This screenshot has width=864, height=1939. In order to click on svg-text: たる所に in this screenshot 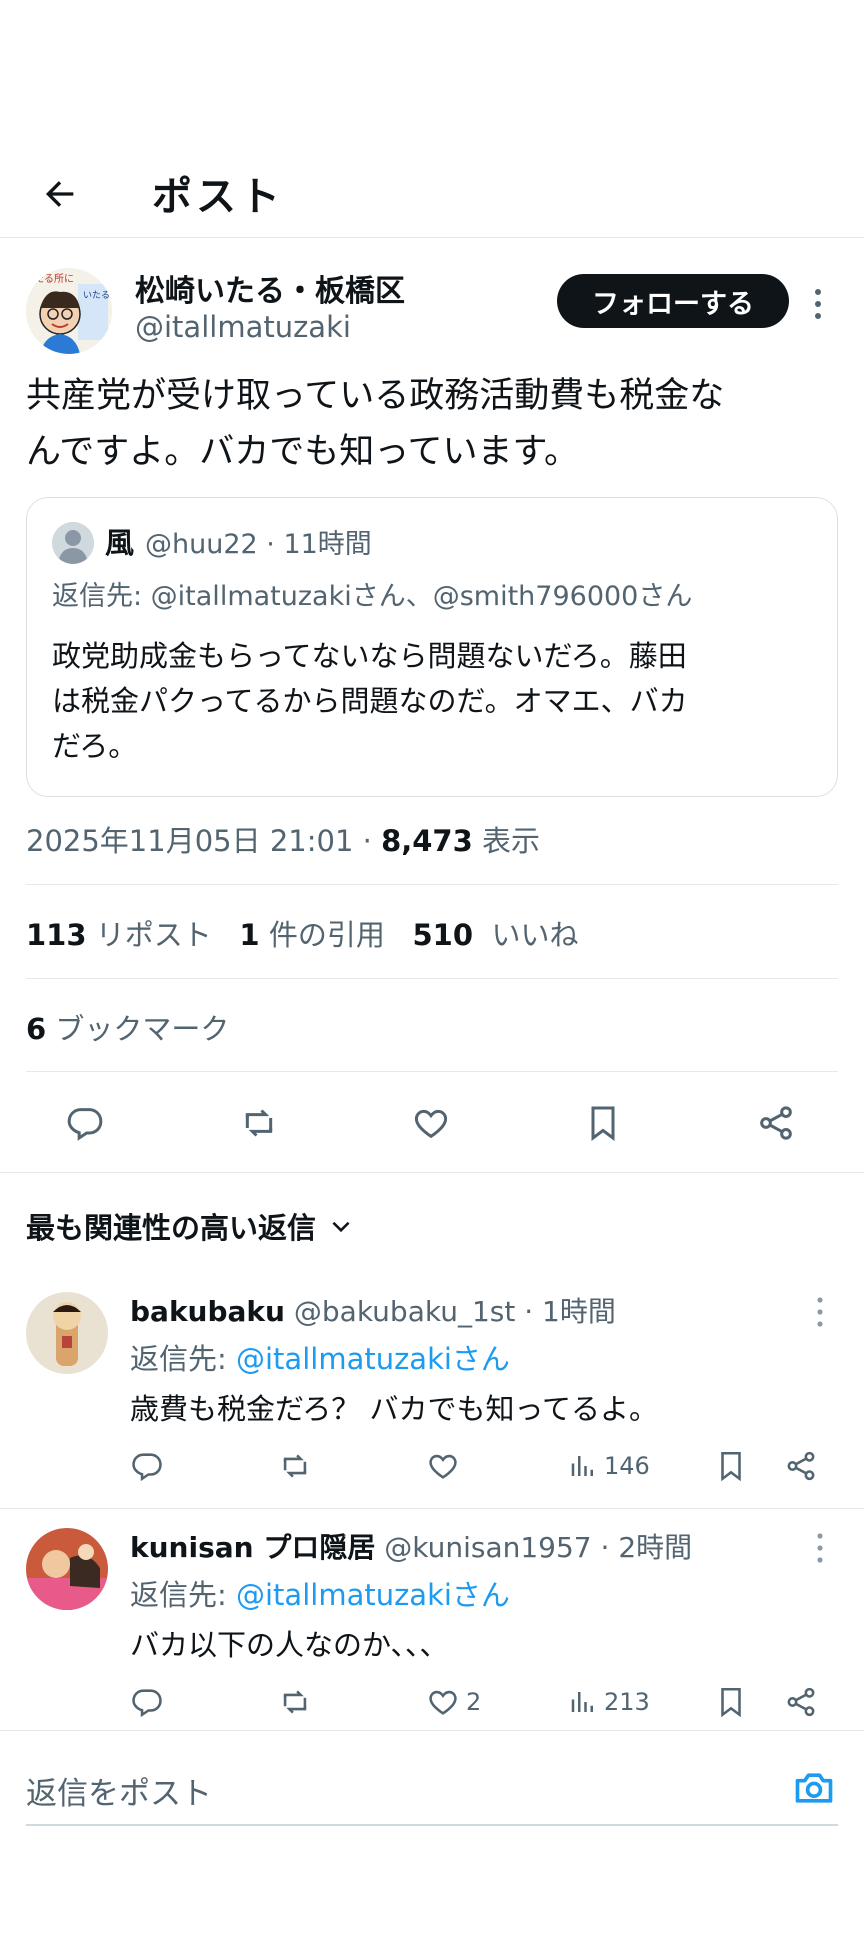, I will do `click(54, 279)`.